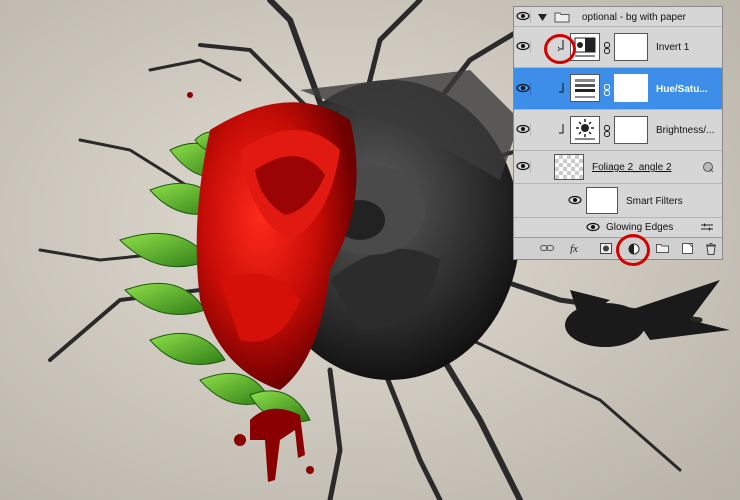 The image size is (740, 500). What do you see at coordinates (542, 18) in the screenshot?
I see `expand-triangle-icon` at bounding box center [542, 18].